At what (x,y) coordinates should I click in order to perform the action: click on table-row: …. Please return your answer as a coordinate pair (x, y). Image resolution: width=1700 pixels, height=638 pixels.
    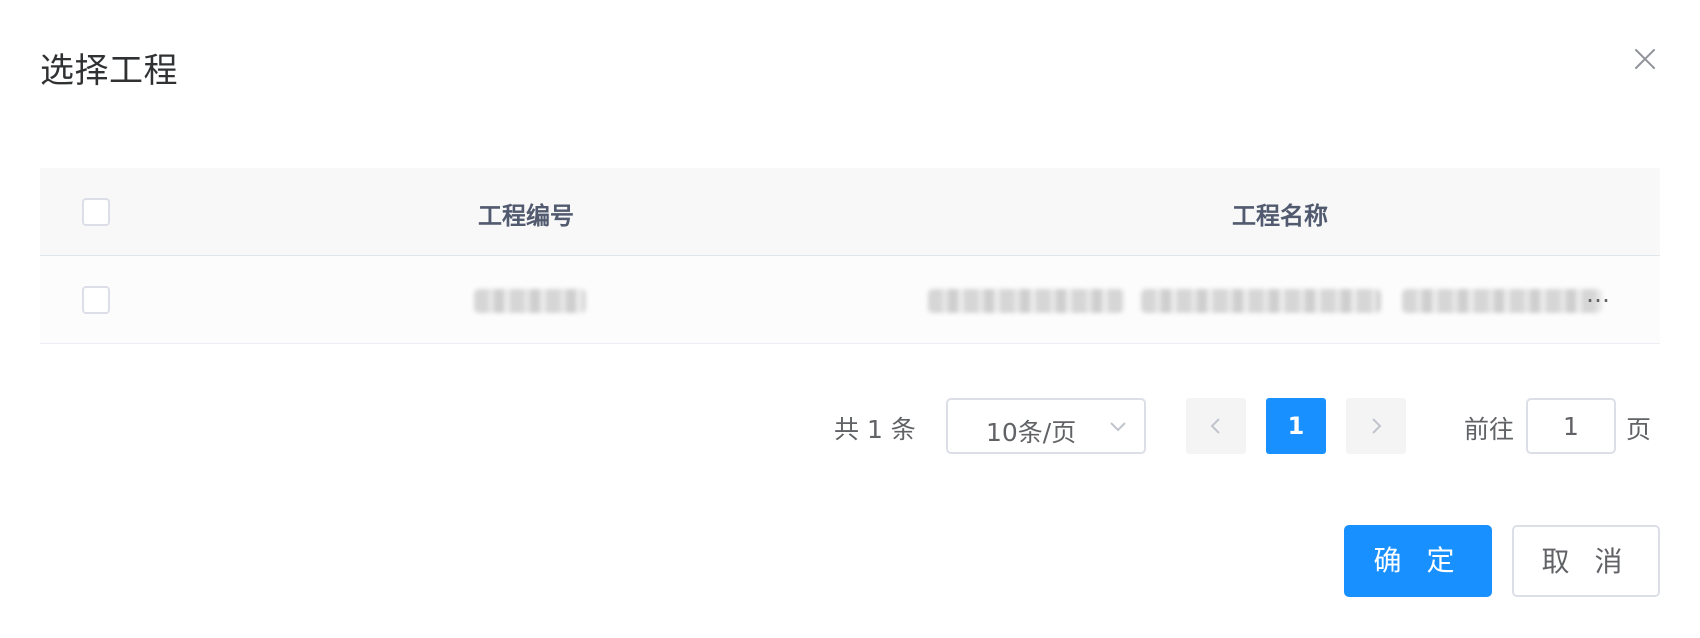
    Looking at the image, I should click on (850, 300).